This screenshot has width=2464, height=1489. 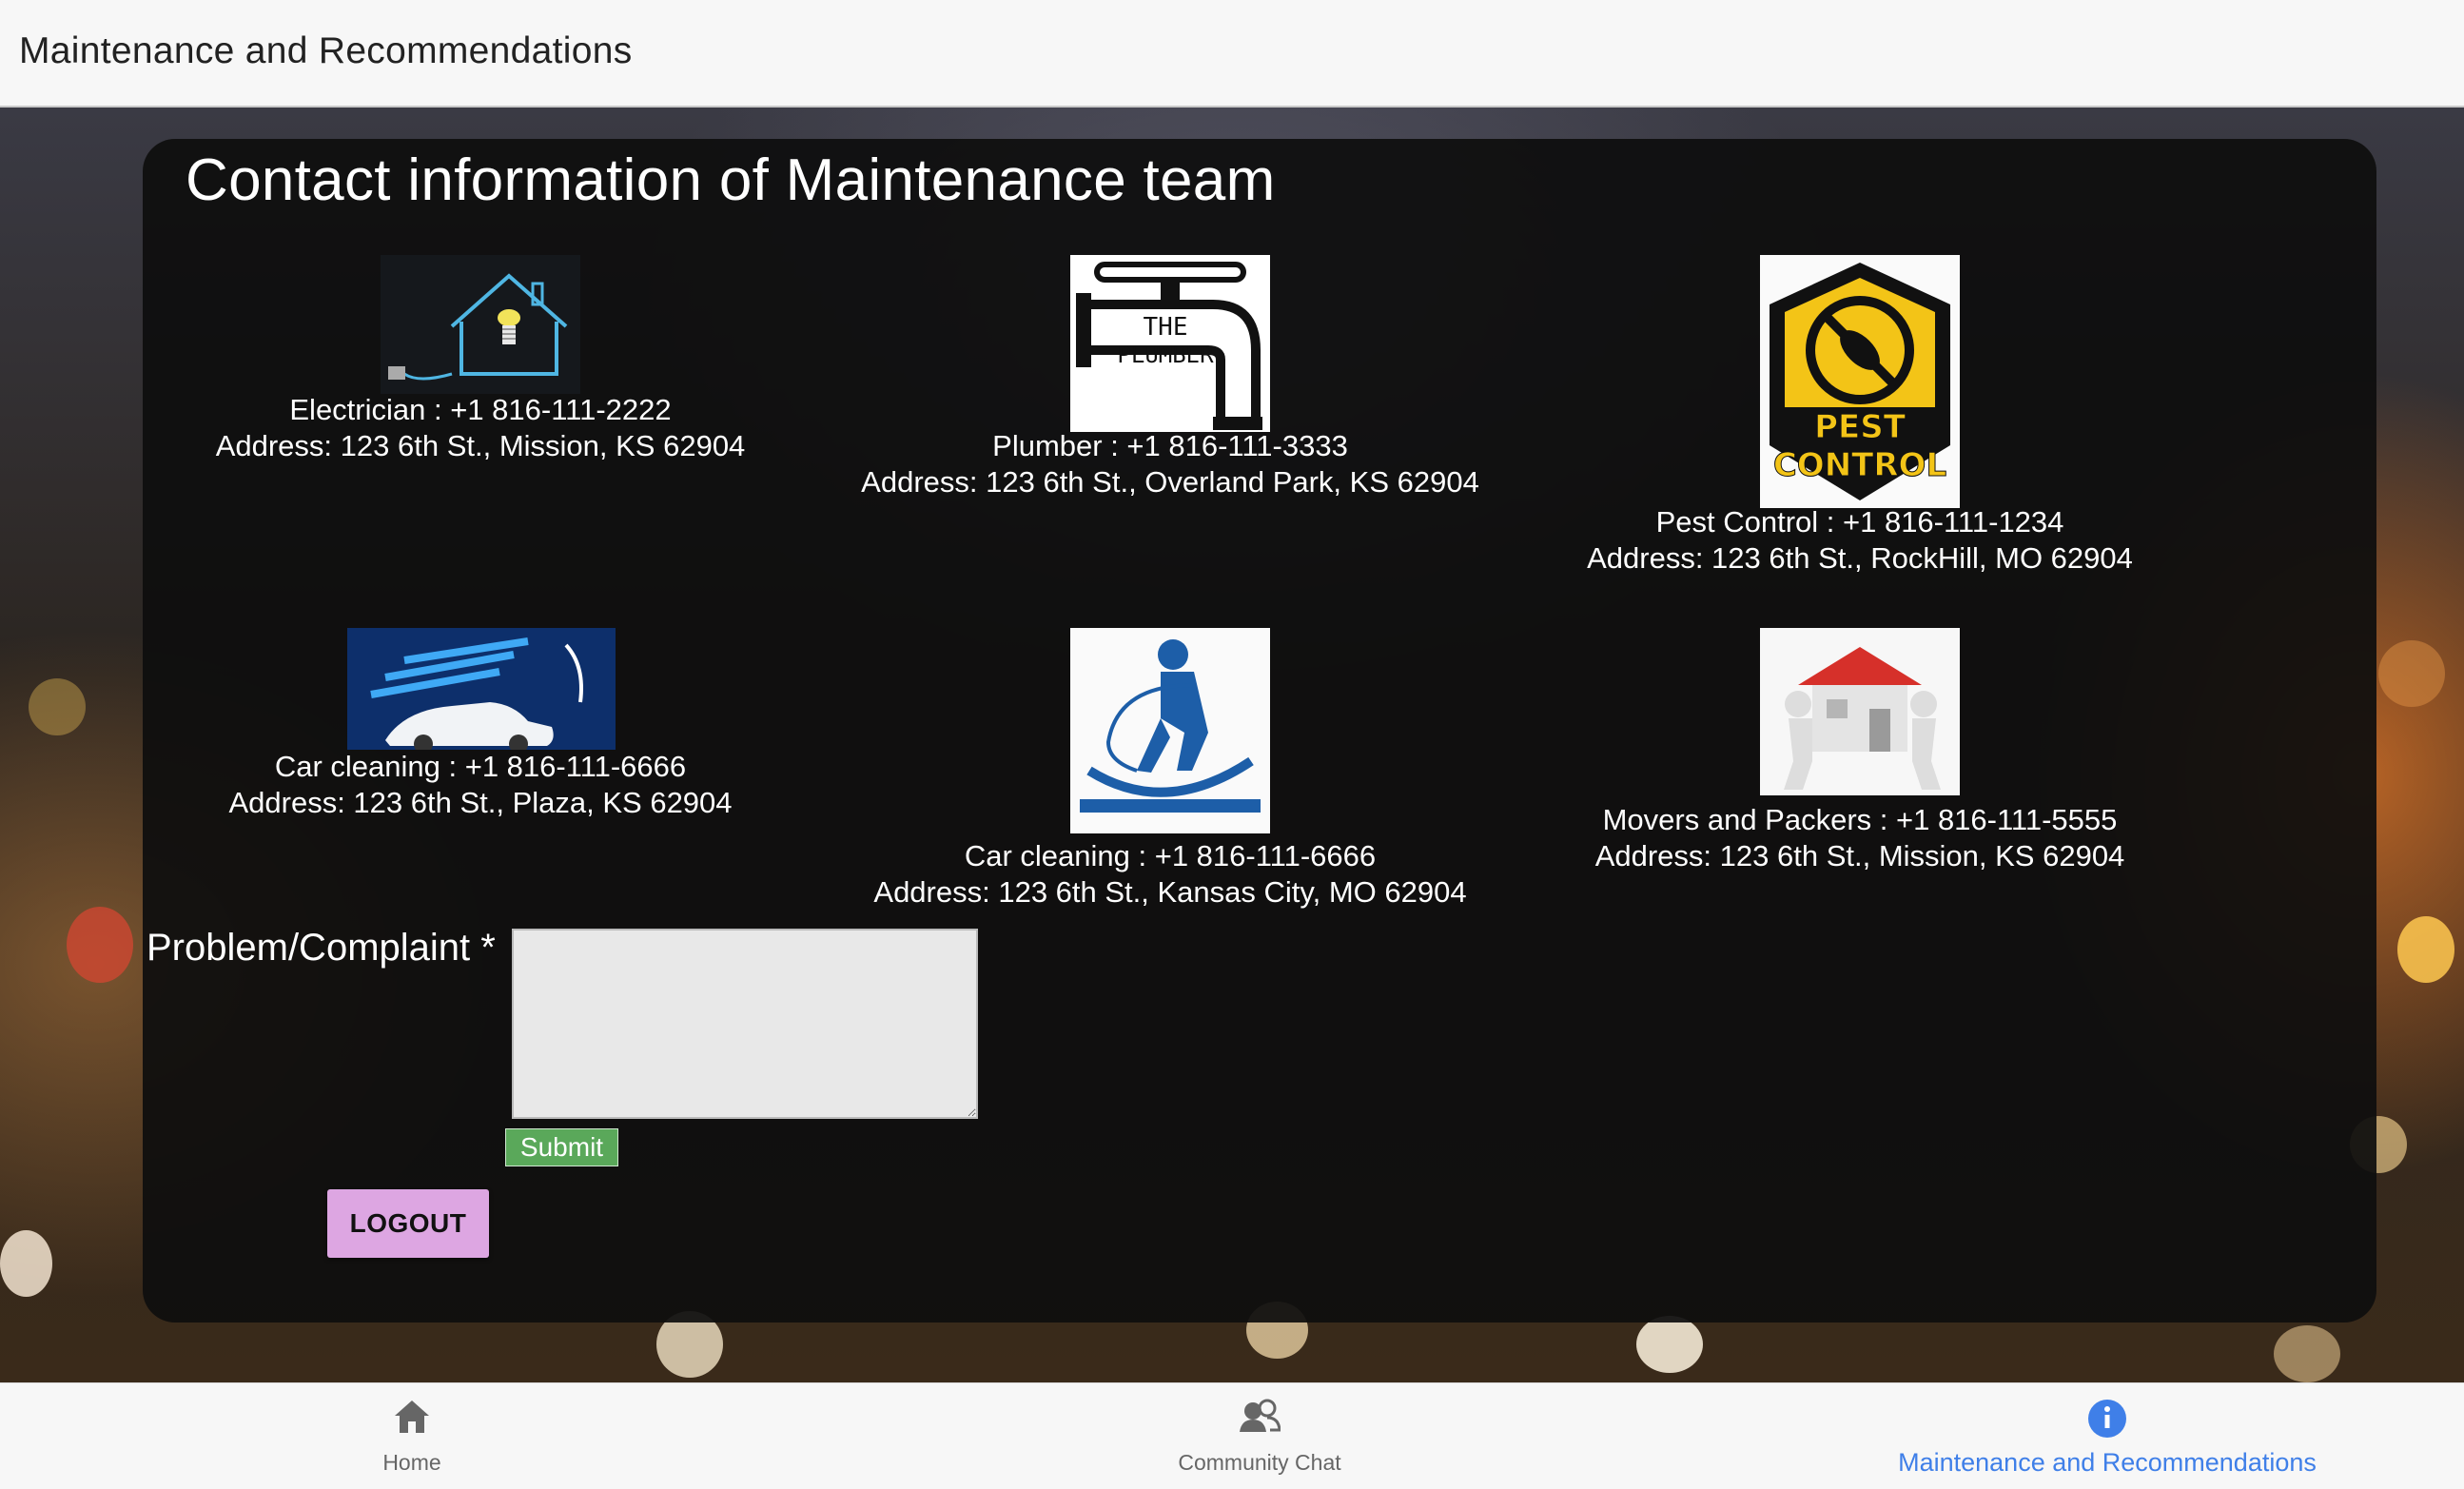 I want to click on contact-name-phone: Plumber : +1 816-111-3333, so click(x=1170, y=445).